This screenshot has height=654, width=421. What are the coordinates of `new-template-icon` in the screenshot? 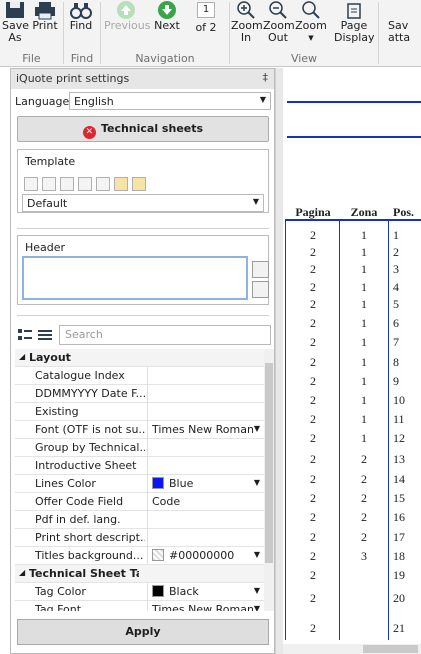 It's located at (49, 184).